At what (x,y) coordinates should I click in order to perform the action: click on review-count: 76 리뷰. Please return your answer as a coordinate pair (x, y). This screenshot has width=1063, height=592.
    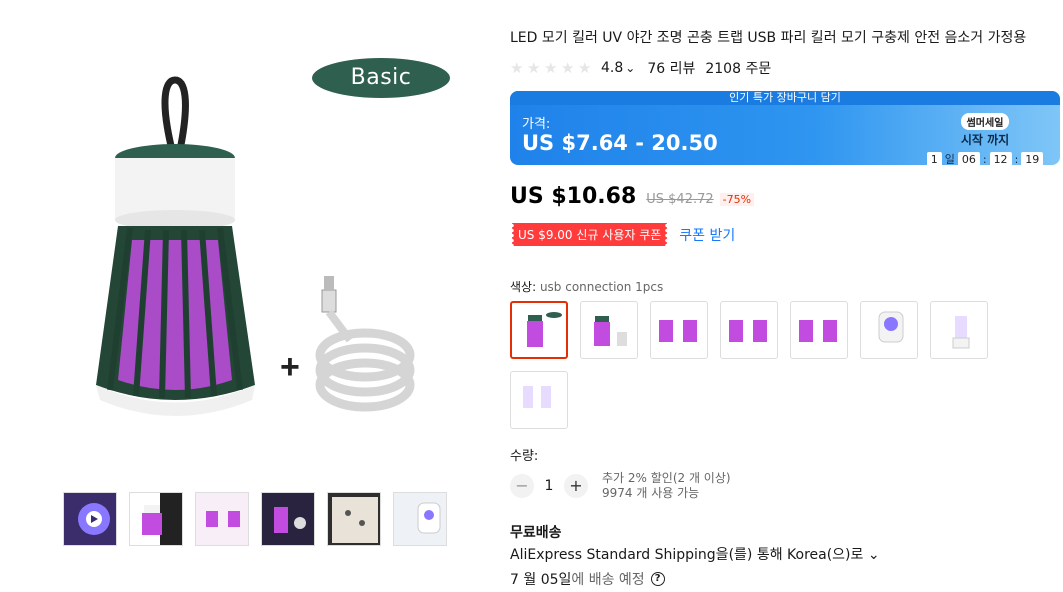
    Looking at the image, I should click on (671, 68).